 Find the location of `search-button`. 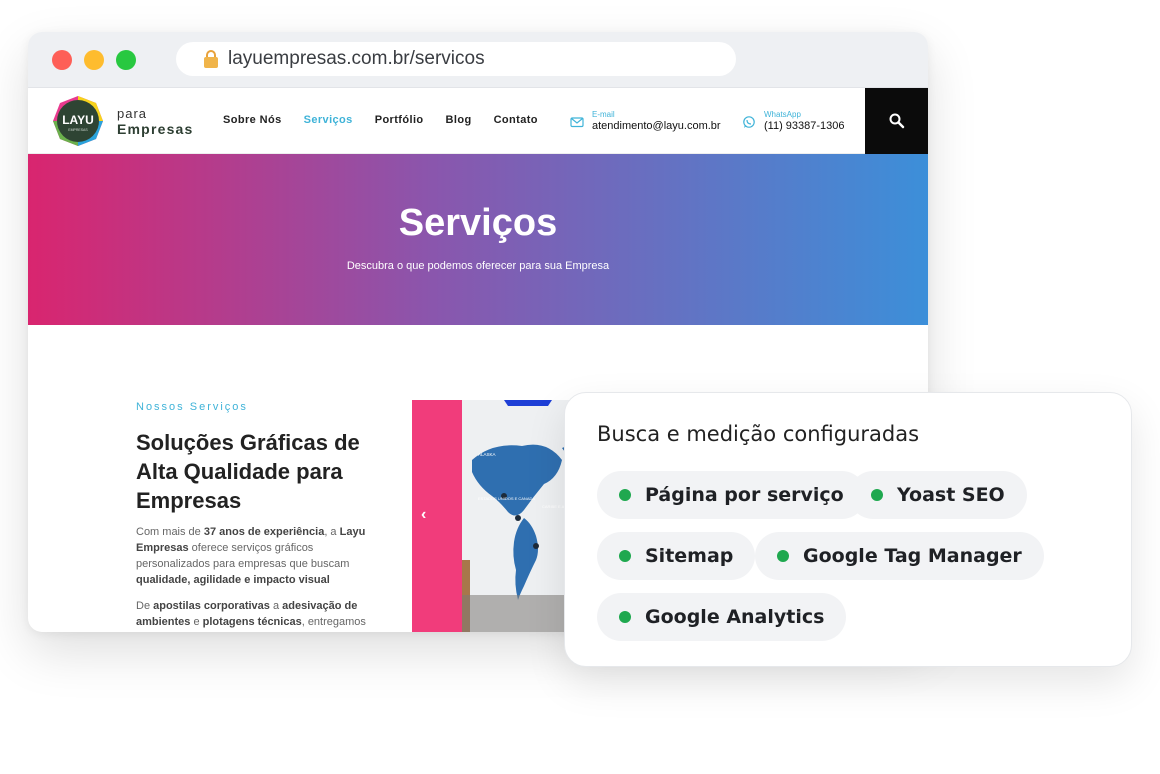

search-button is located at coordinates (896, 121).